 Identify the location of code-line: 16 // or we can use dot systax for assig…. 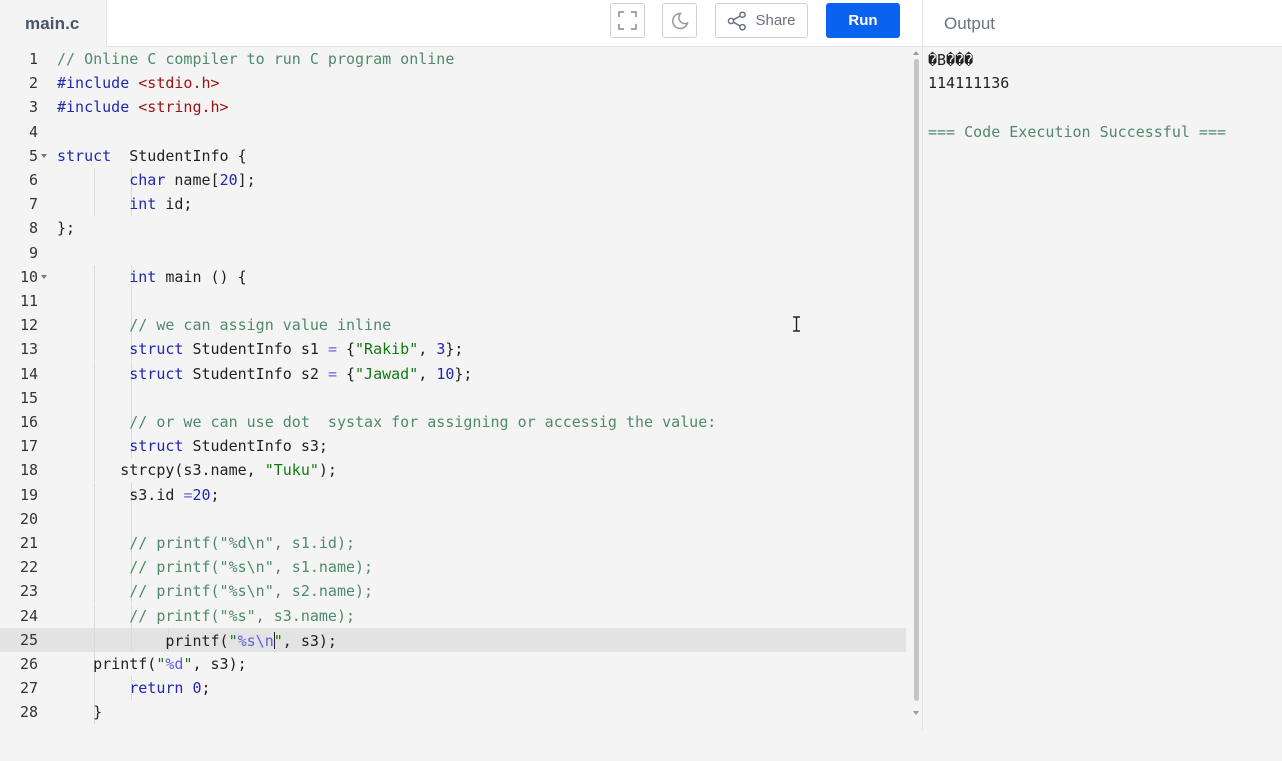
(453, 422).